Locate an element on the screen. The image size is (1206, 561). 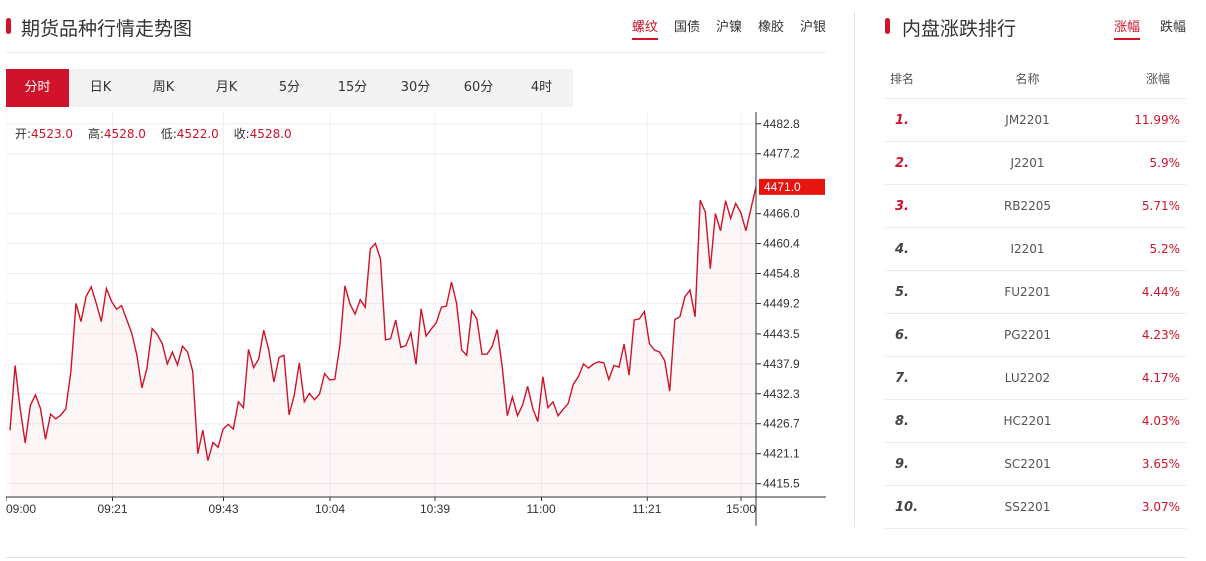
period-tab: 5分 is located at coordinates (289, 88).